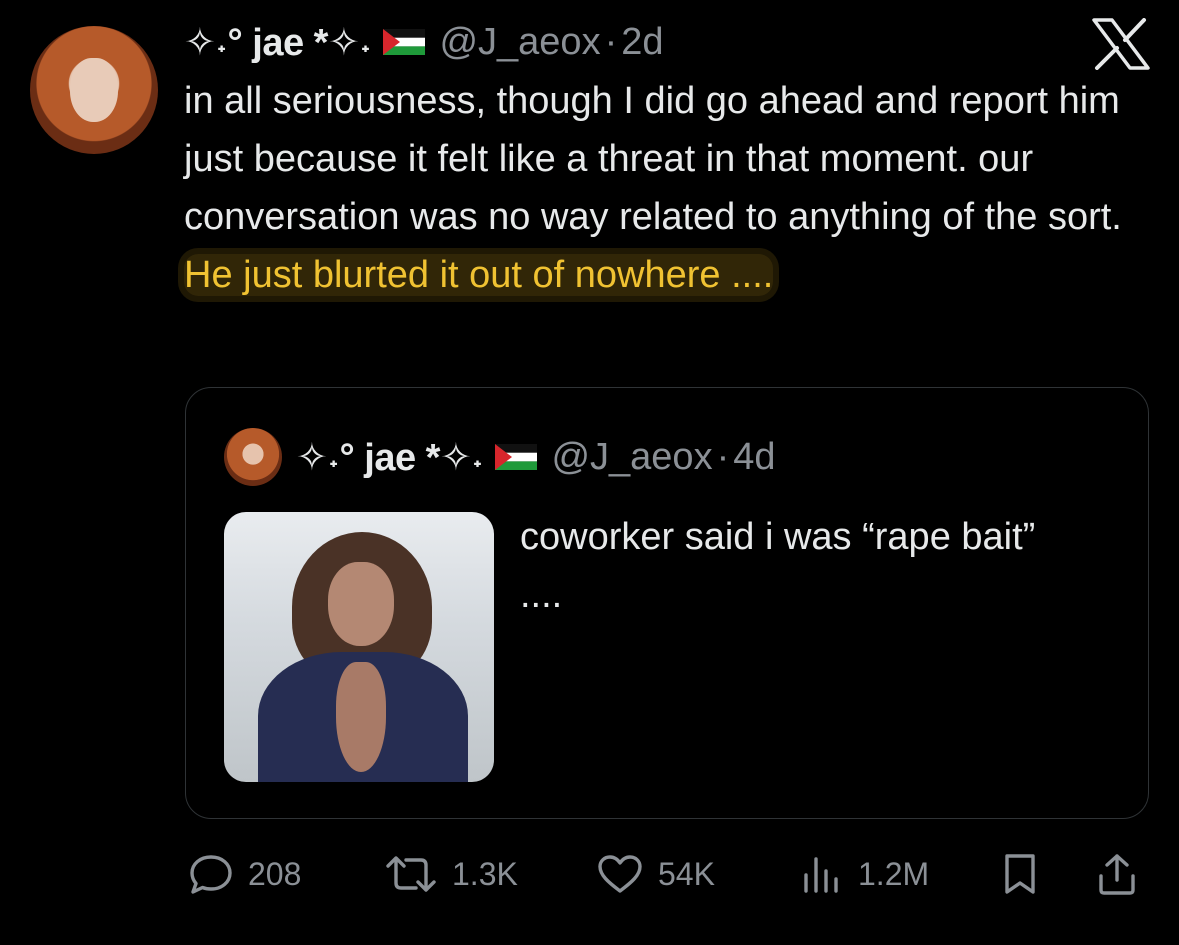 The height and width of the screenshot is (945, 1179). What do you see at coordinates (390, 457) in the screenshot?
I see `quoted-display-name: ✧˖° jae *✧˖` at bounding box center [390, 457].